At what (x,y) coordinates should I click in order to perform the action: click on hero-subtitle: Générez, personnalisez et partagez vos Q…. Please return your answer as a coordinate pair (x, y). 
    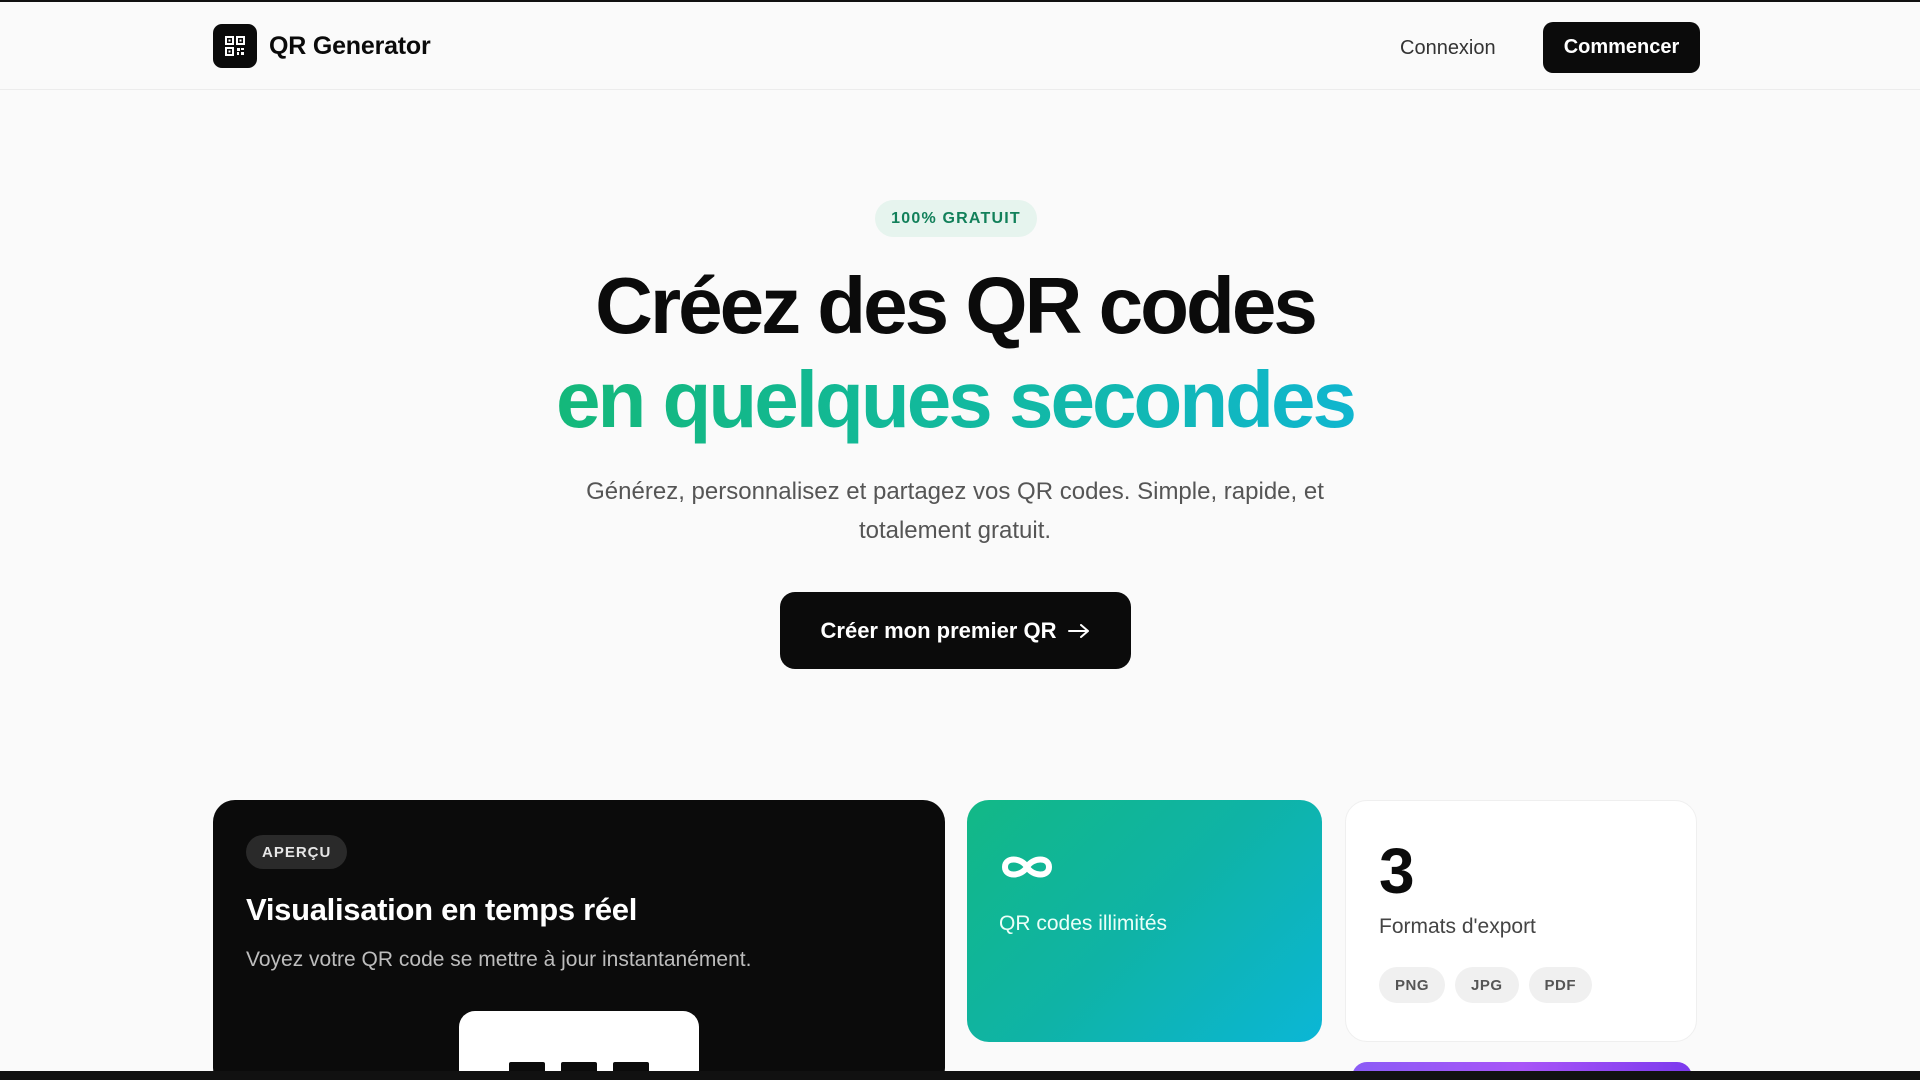
    Looking at the image, I should click on (955, 511).